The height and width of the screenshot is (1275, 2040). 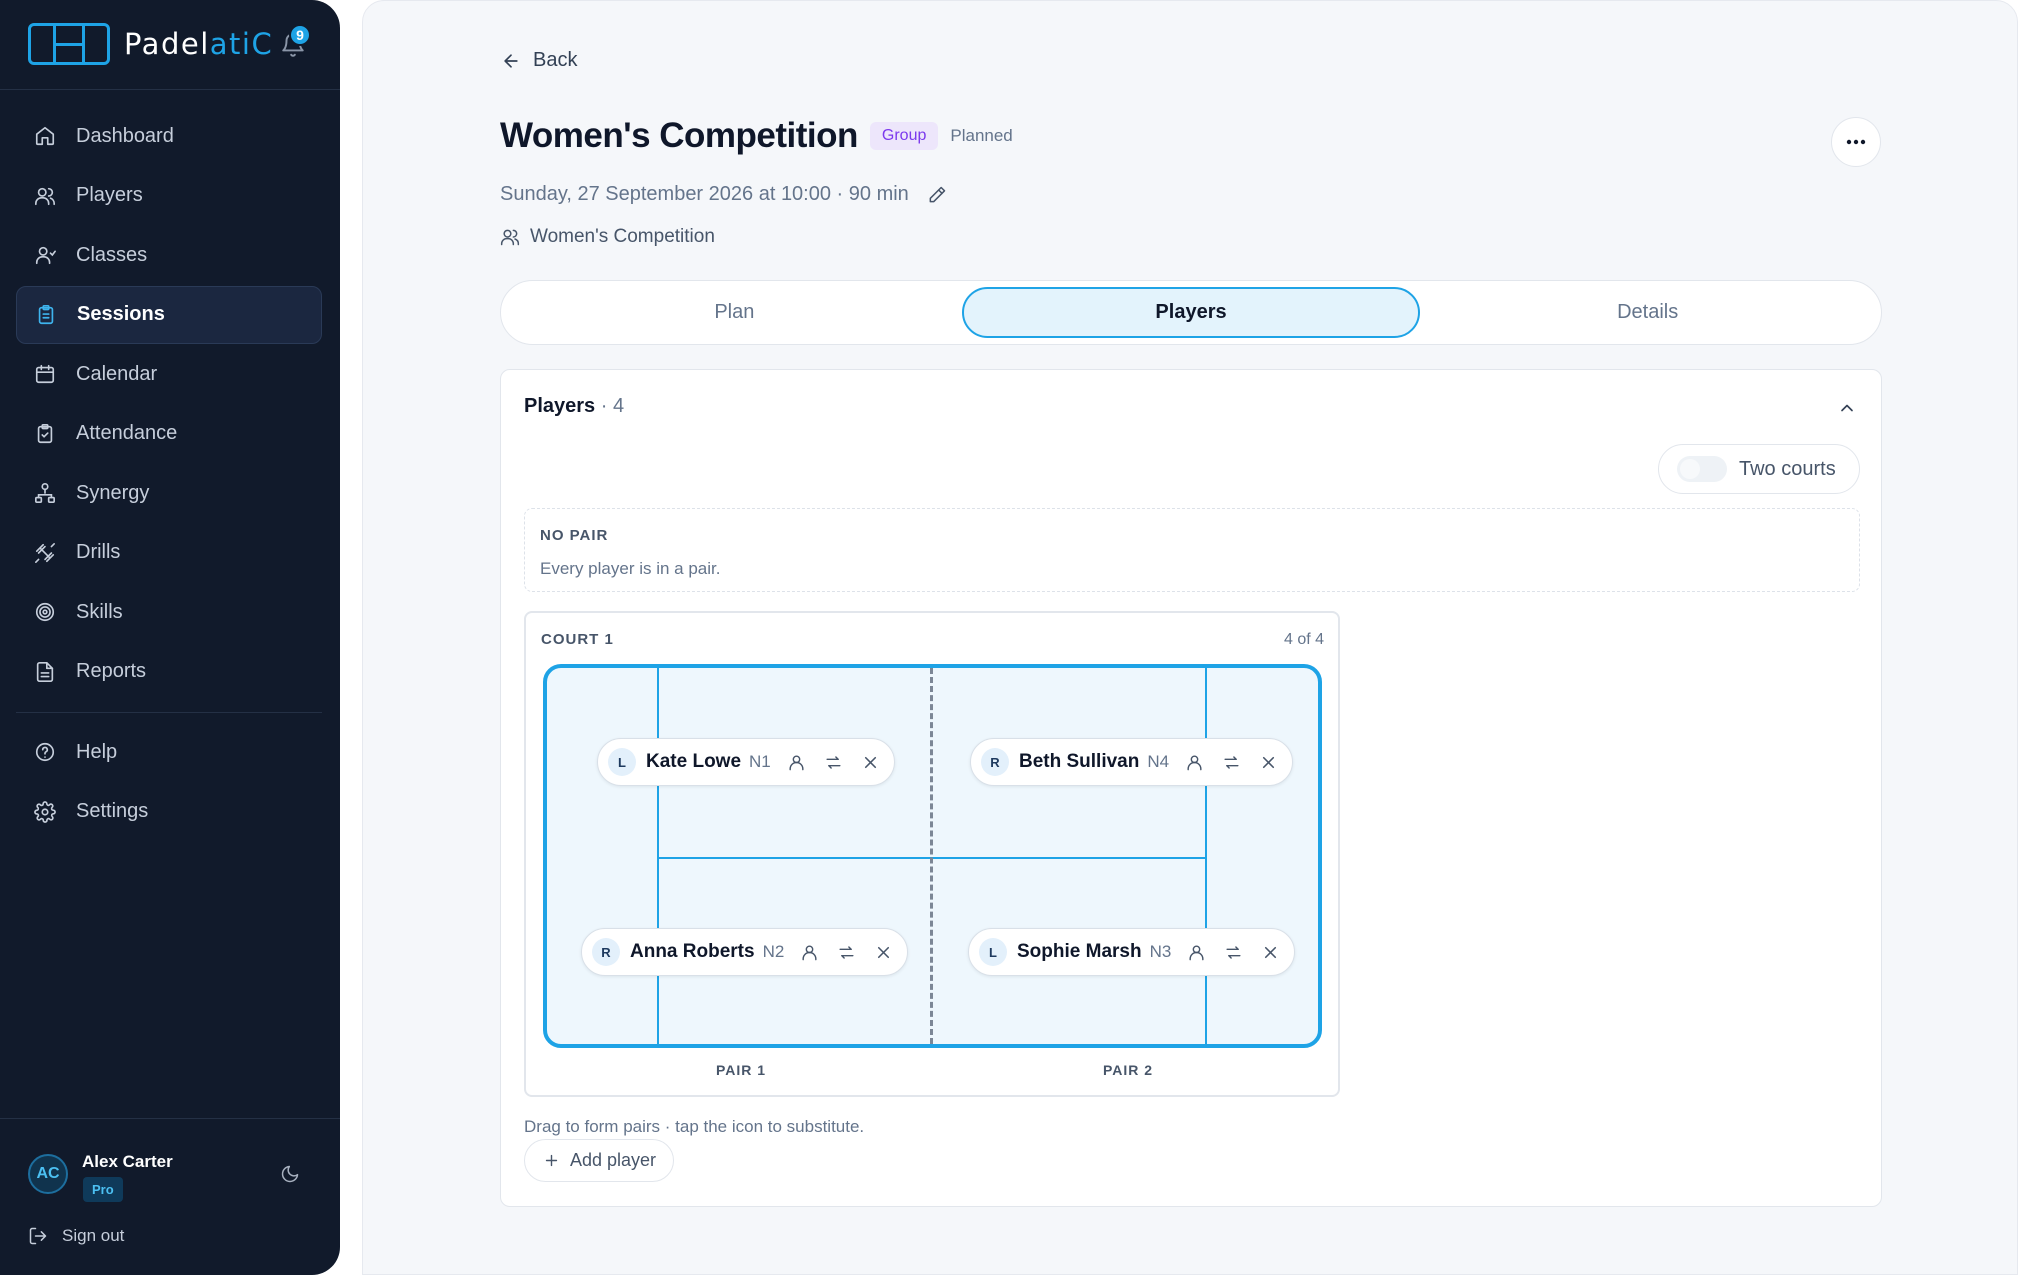 What do you see at coordinates (539, 60) in the screenshot?
I see `back-button: Back` at bounding box center [539, 60].